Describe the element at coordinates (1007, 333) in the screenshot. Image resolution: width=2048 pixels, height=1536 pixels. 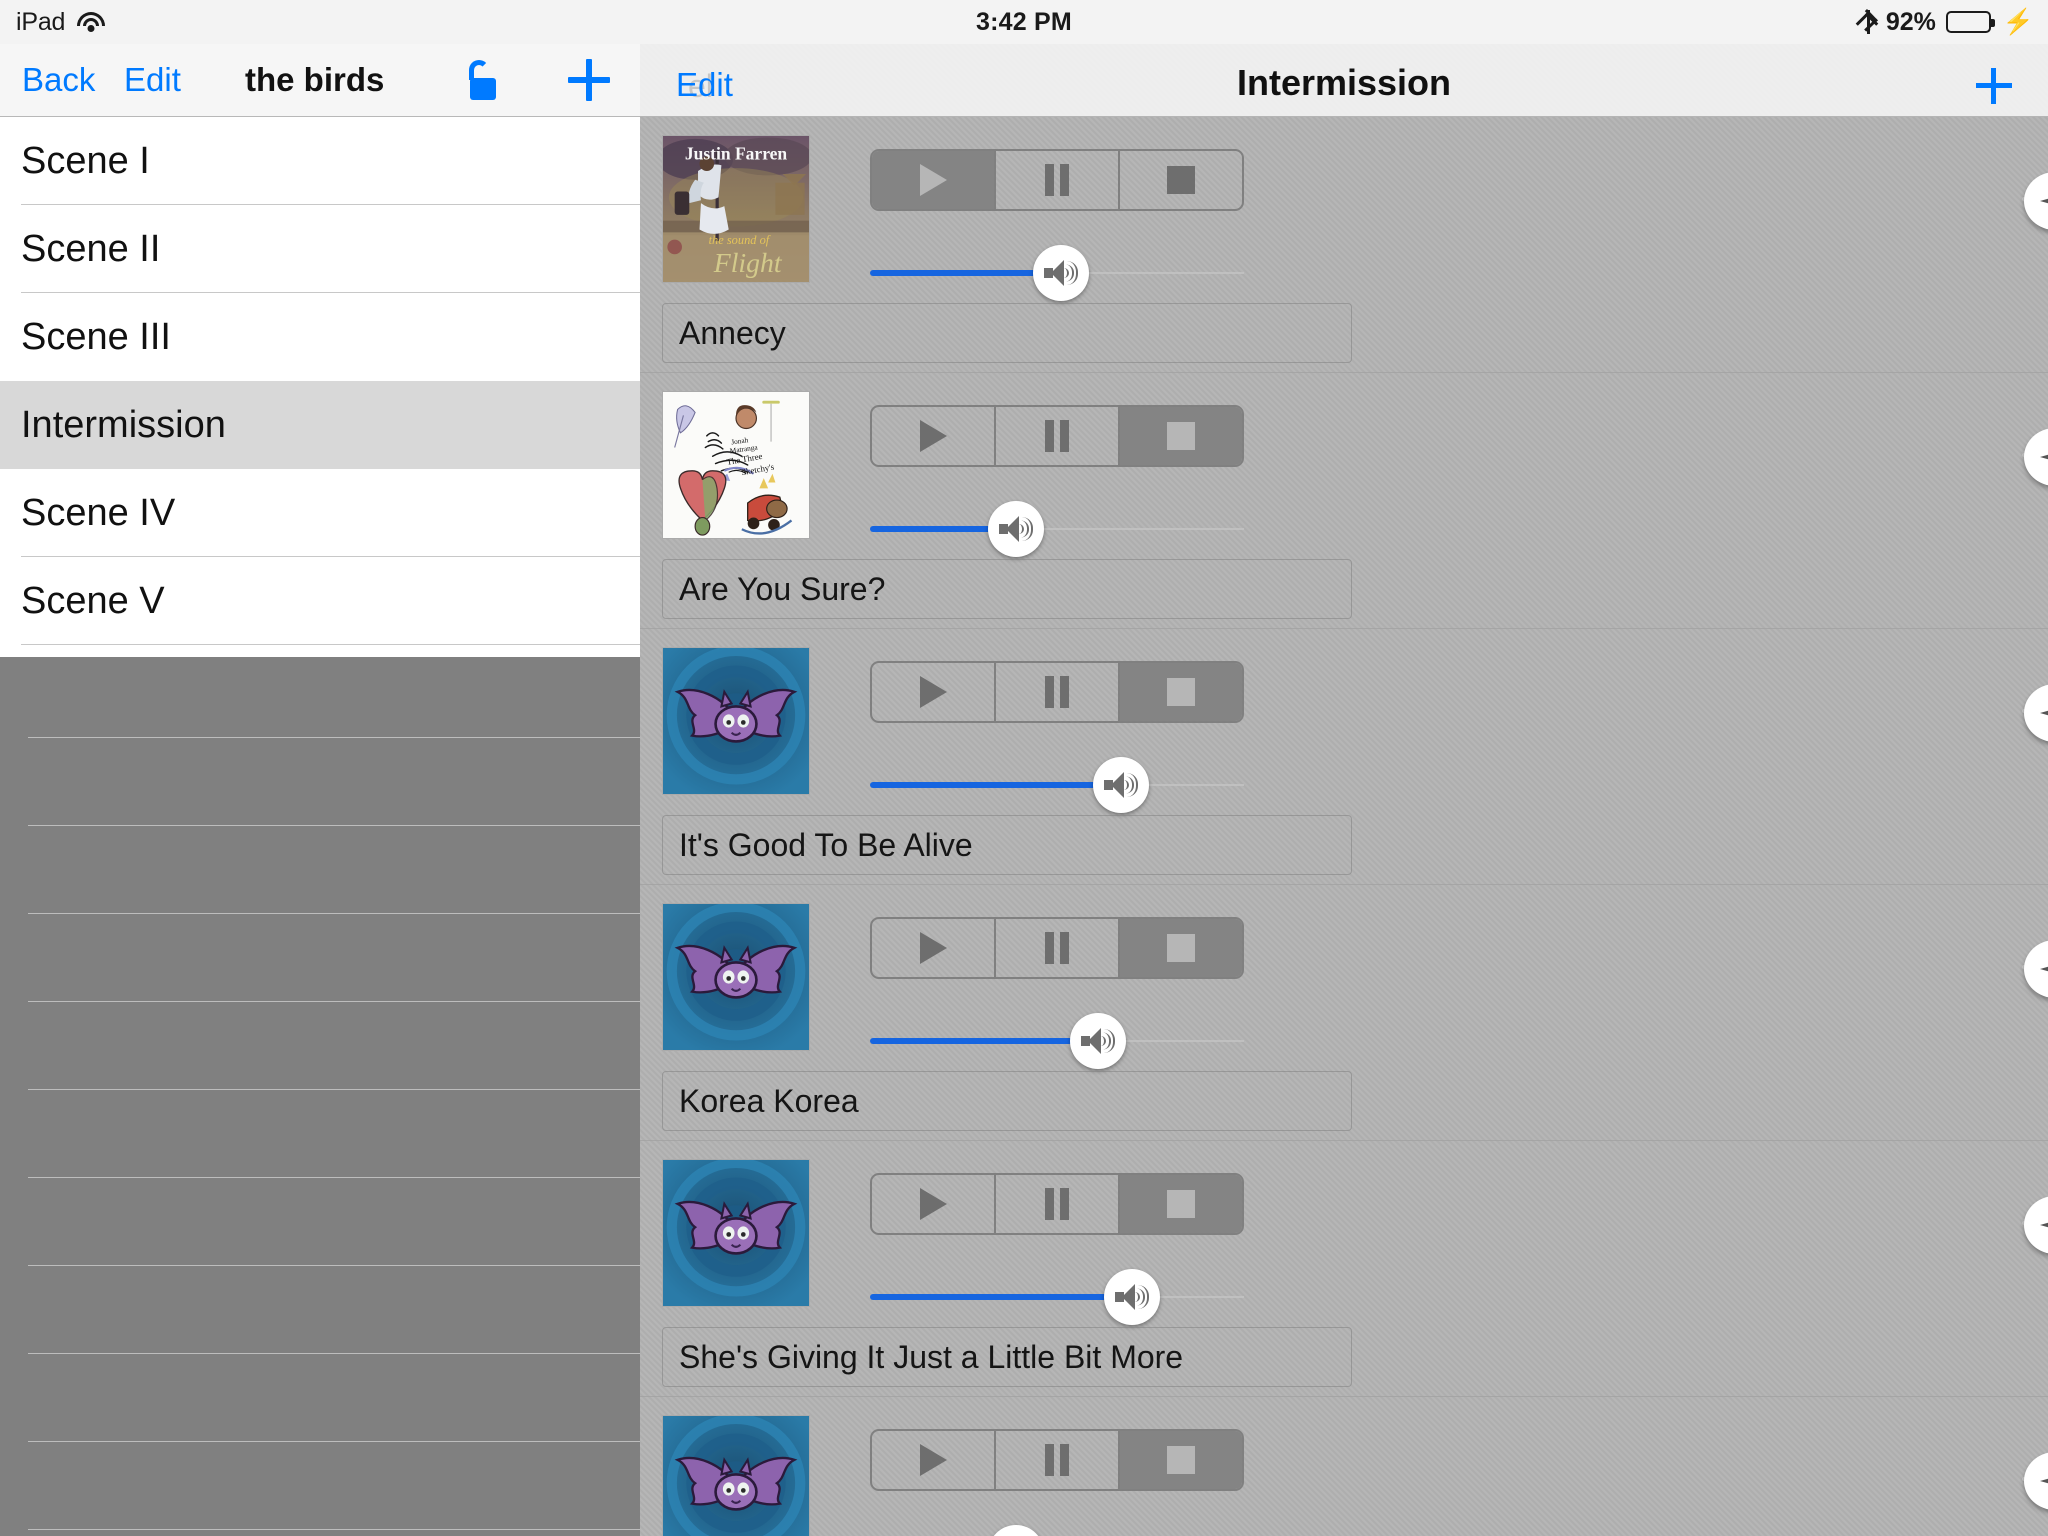
I see `track-name-field: Annecy` at that location.